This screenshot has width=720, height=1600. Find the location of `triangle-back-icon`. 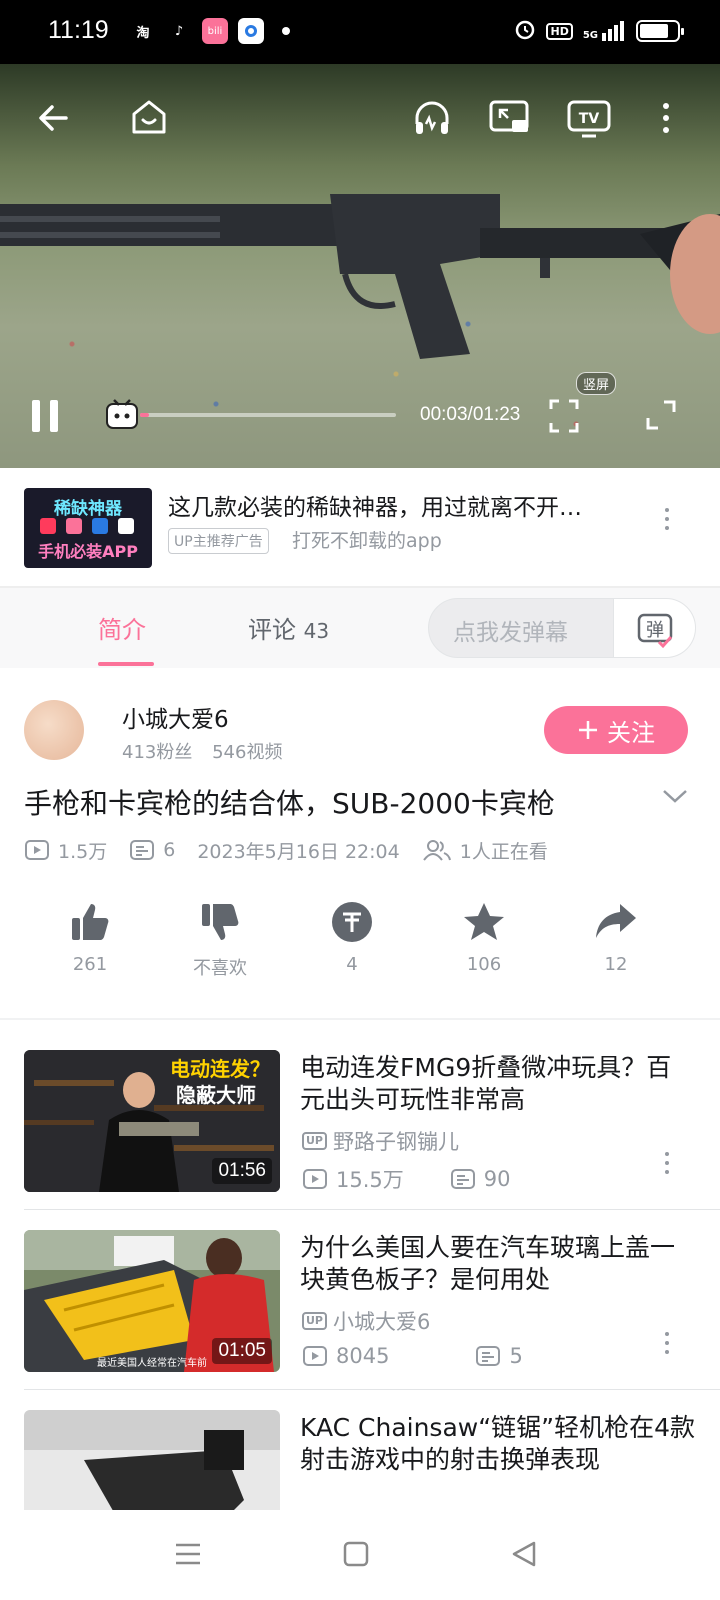

triangle-back-icon is located at coordinates (524, 1554).